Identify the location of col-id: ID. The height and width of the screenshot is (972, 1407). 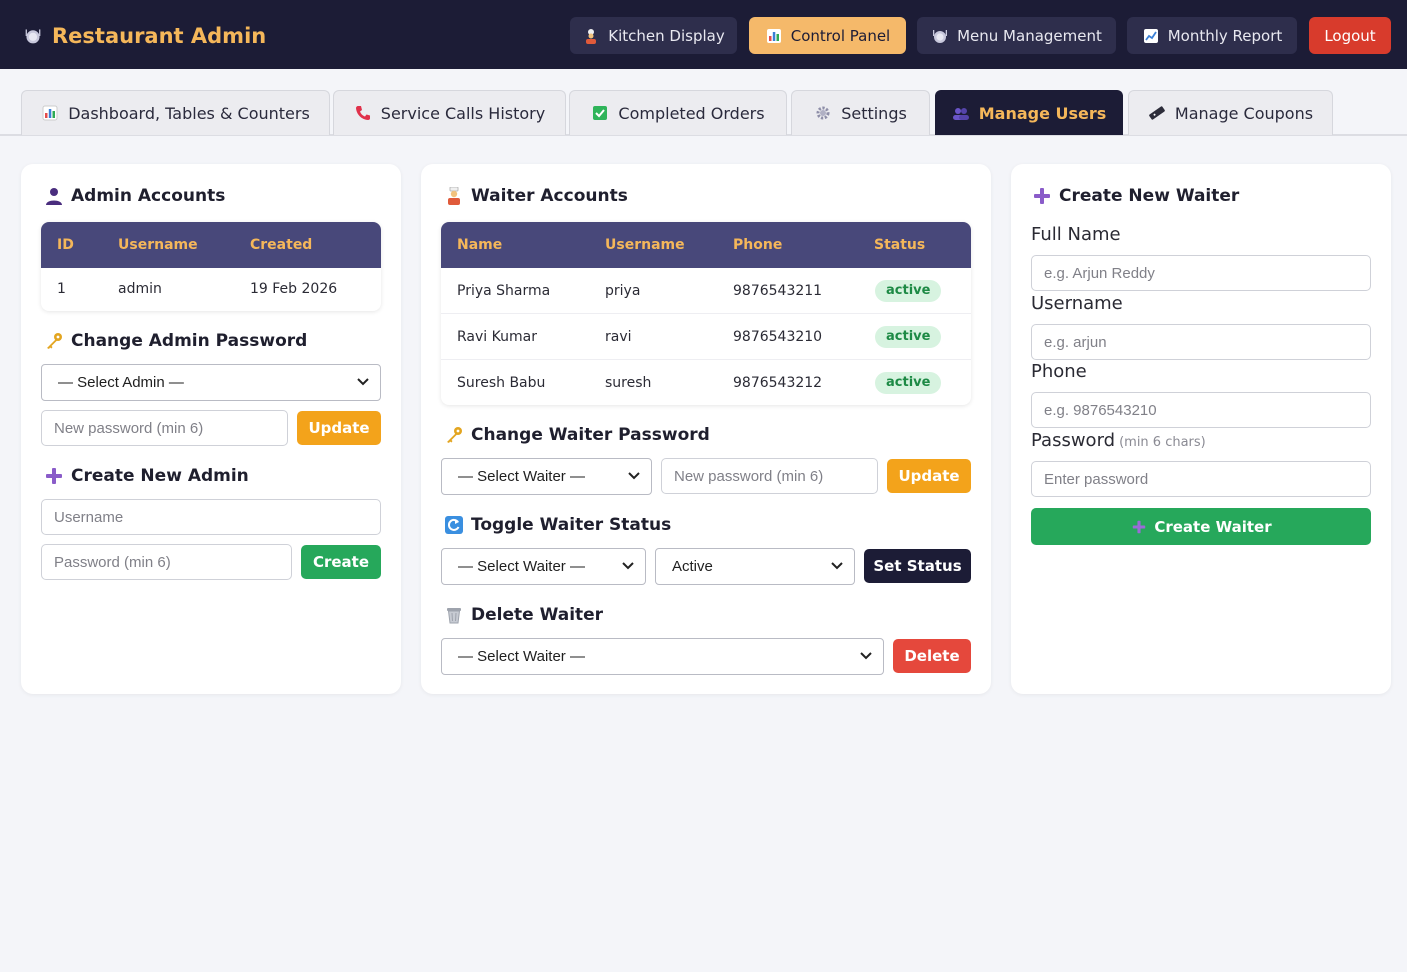
(65, 245).